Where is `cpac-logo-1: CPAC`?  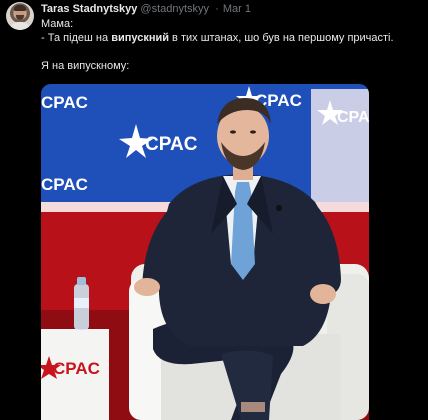
cpac-logo-1: CPAC is located at coordinates (64, 102).